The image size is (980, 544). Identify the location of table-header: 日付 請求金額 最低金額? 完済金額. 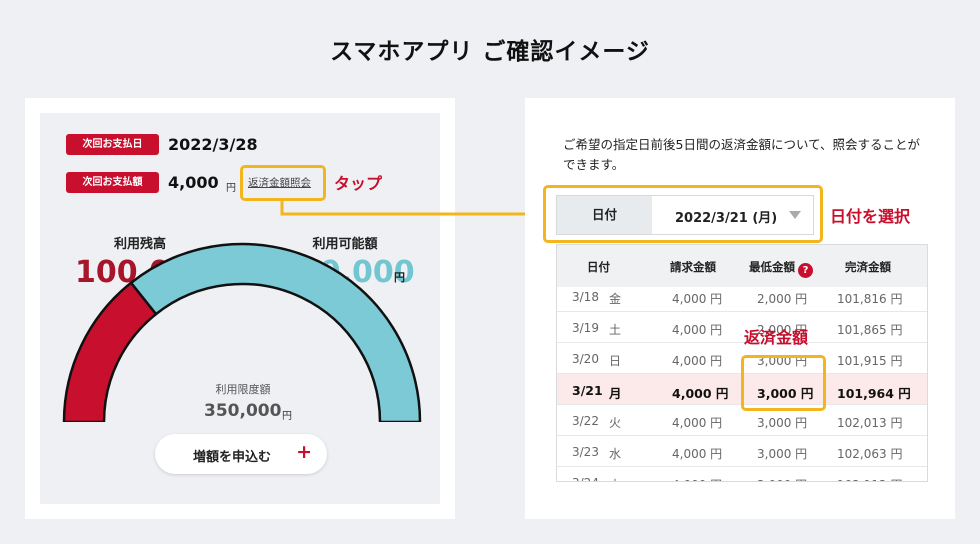
(742, 266).